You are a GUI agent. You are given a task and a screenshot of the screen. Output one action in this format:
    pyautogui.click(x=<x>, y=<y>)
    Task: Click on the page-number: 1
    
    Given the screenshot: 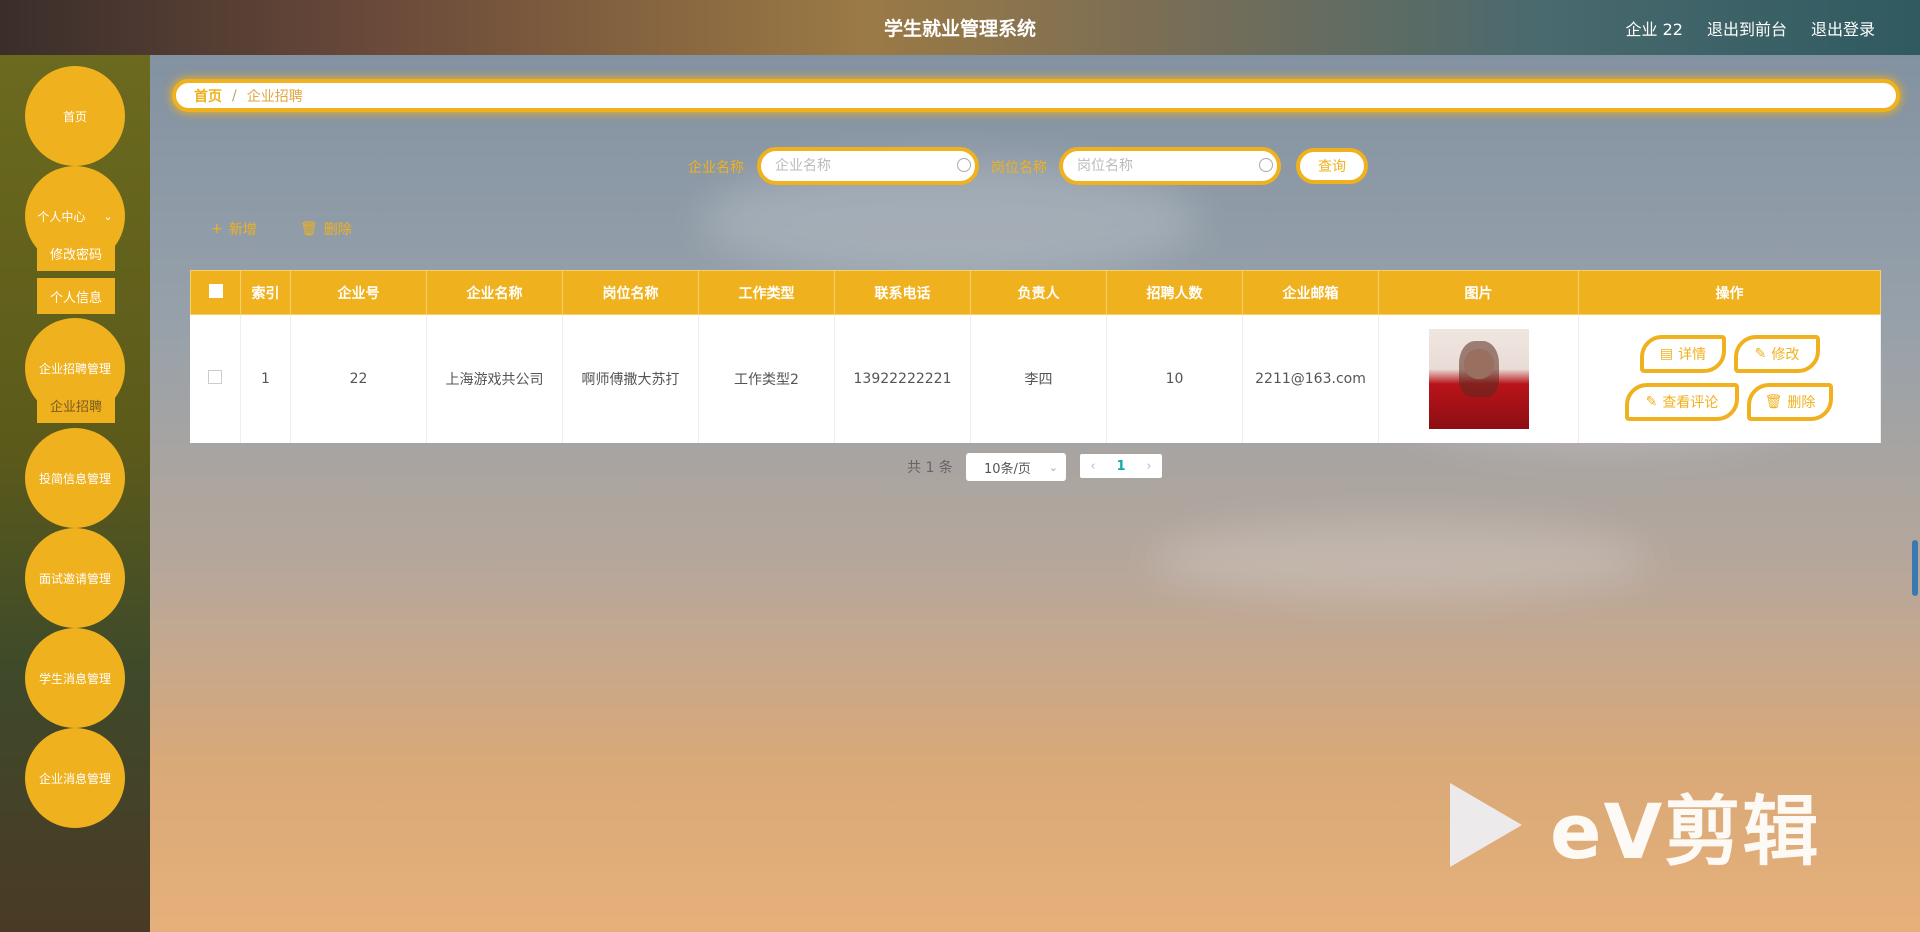 What is the action you would take?
    pyautogui.click(x=1120, y=466)
    